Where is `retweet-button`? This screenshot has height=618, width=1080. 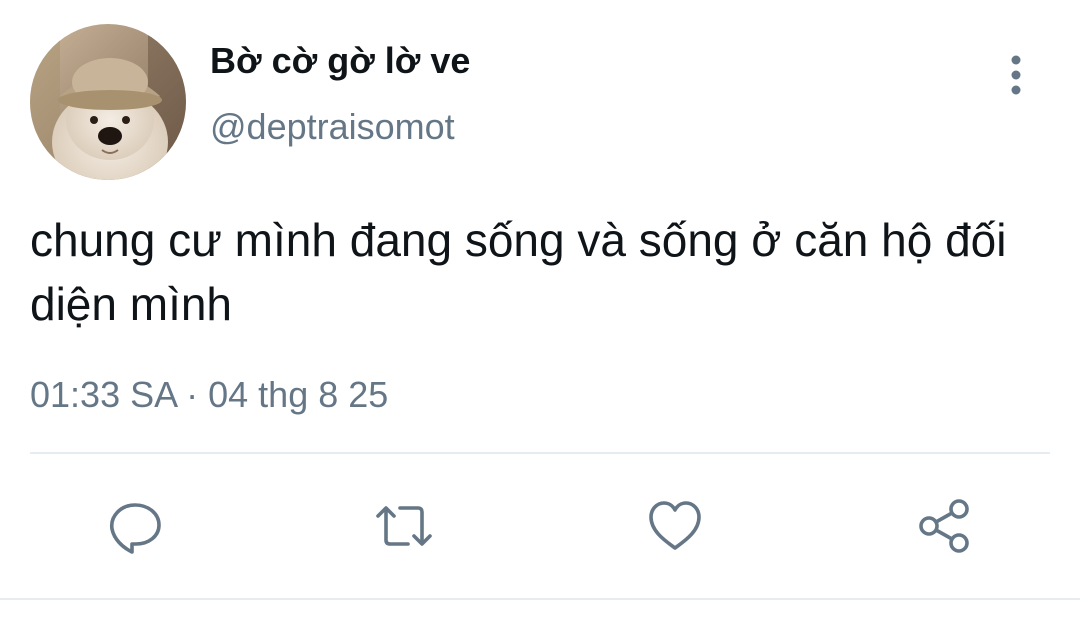
retweet-button is located at coordinates (404, 526).